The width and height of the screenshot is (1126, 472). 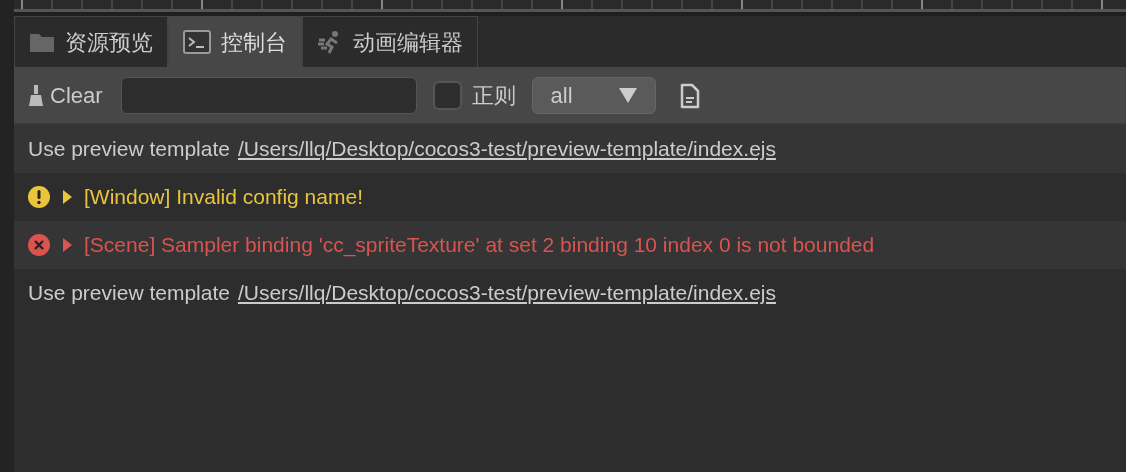 What do you see at coordinates (223, 197) in the screenshot?
I see `log-message: [Window] Invalid config name!` at bounding box center [223, 197].